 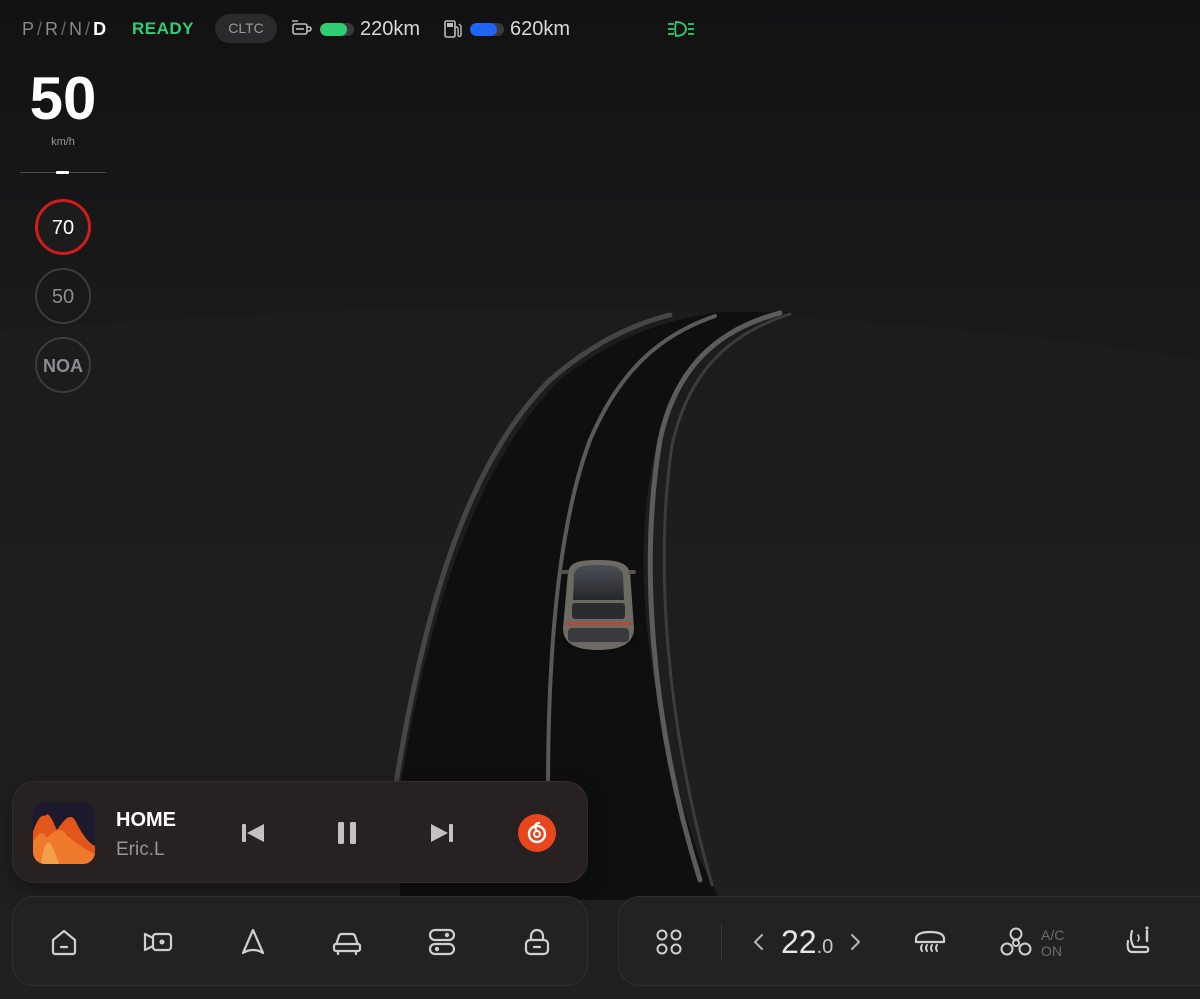 What do you see at coordinates (484, 29) in the screenshot?
I see `fuel-level-fill` at bounding box center [484, 29].